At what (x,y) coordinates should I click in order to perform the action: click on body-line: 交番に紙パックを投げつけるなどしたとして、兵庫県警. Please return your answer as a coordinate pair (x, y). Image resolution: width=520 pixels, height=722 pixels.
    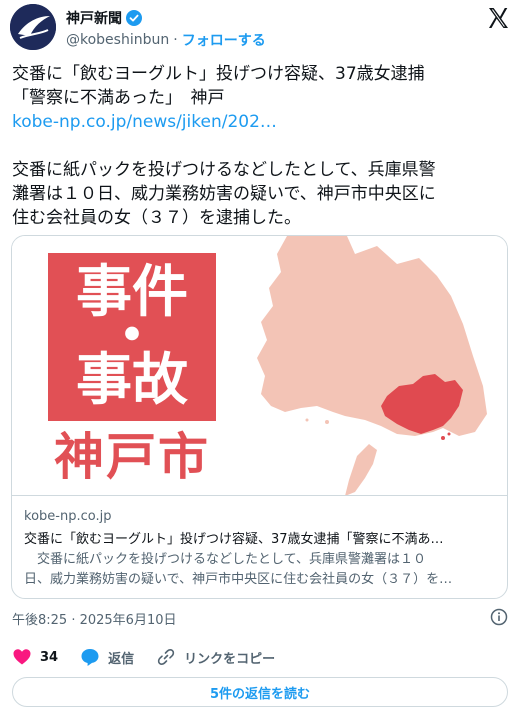
    Looking at the image, I should click on (224, 170).